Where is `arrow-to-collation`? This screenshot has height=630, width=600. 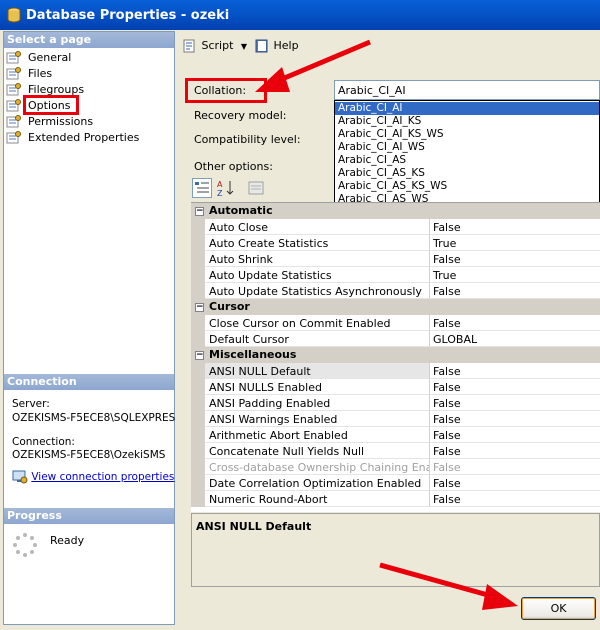
arrow-to-collation is located at coordinates (322, 62).